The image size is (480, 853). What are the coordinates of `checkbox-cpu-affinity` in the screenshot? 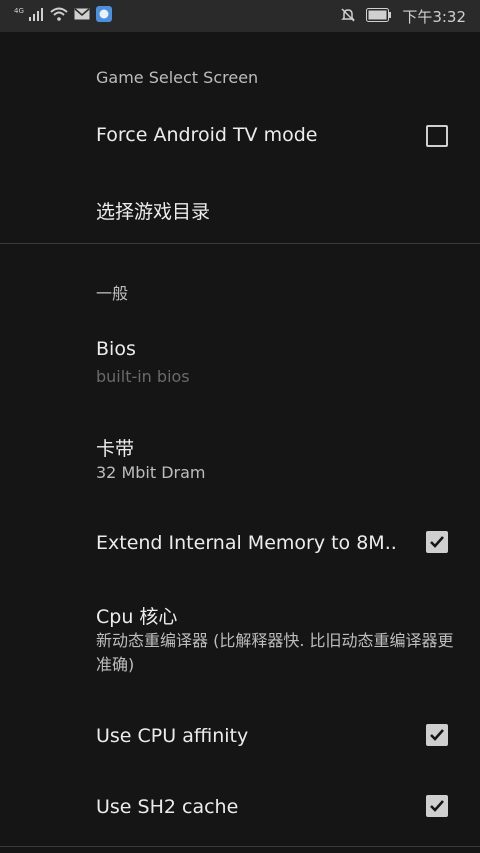 It's located at (437, 735).